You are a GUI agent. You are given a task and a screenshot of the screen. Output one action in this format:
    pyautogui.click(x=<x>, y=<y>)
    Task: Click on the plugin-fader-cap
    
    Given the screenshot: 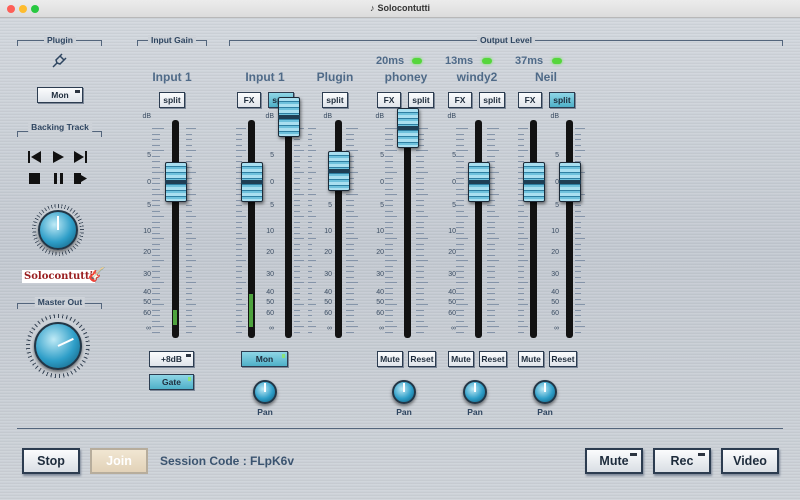 What is the action you would take?
    pyautogui.click(x=339, y=171)
    